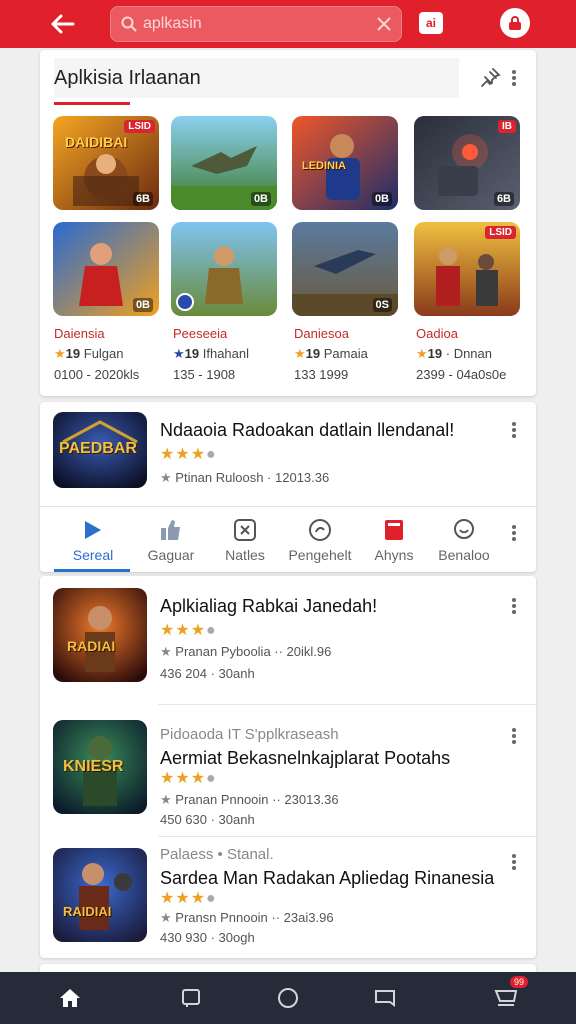 Image resolution: width=576 pixels, height=1024 pixels. What do you see at coordinates (345, 353) in the screenshot?
I see `rating-label: Pamaia` at bounding box center [345, 353].